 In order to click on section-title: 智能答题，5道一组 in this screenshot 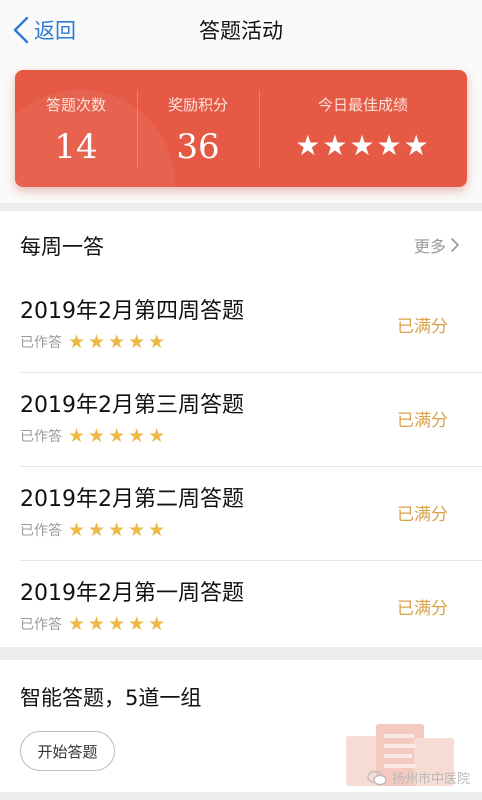, I will do `click(111, 698)`.